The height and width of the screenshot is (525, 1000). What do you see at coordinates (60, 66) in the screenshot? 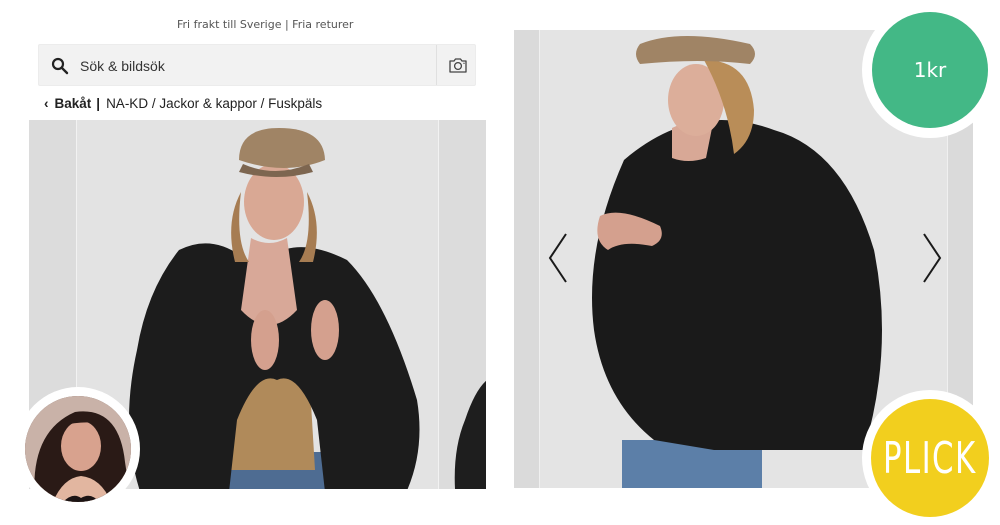
I see `search-icon` at bounding box center [60, 66].